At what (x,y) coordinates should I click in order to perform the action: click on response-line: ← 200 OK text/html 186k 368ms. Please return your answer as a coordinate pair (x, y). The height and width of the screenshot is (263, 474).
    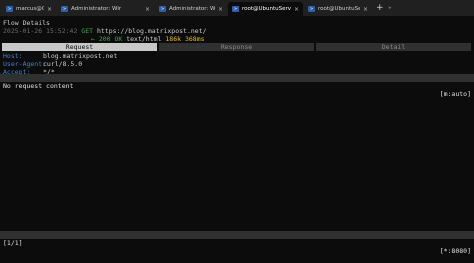
    Looking at the image, I should click on (148, 39).